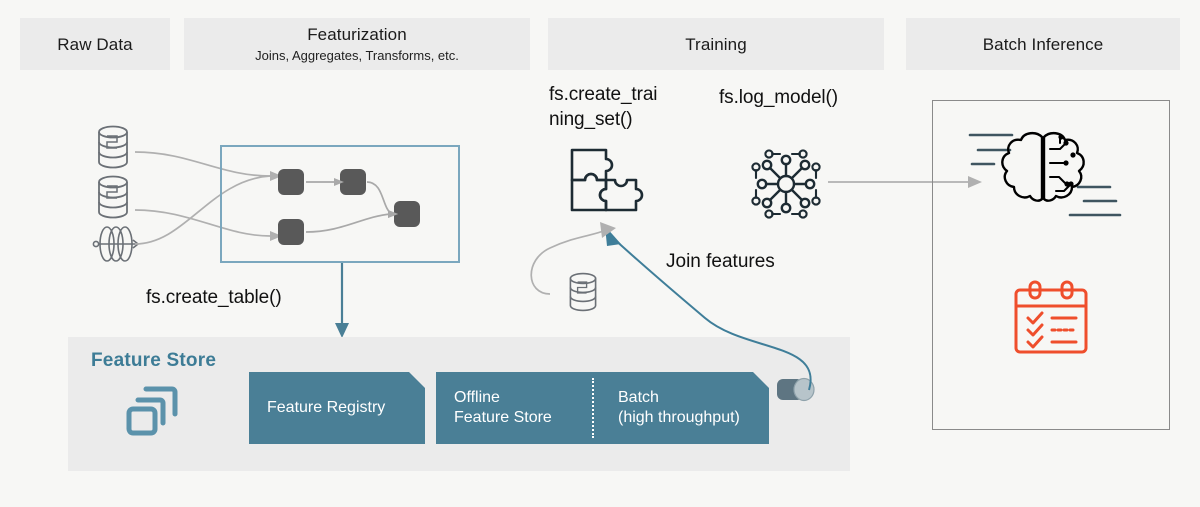 The height and width of the screenshot is (507, 1200). I want to click on checklist-clipboard-icon, so click(1051, 317).